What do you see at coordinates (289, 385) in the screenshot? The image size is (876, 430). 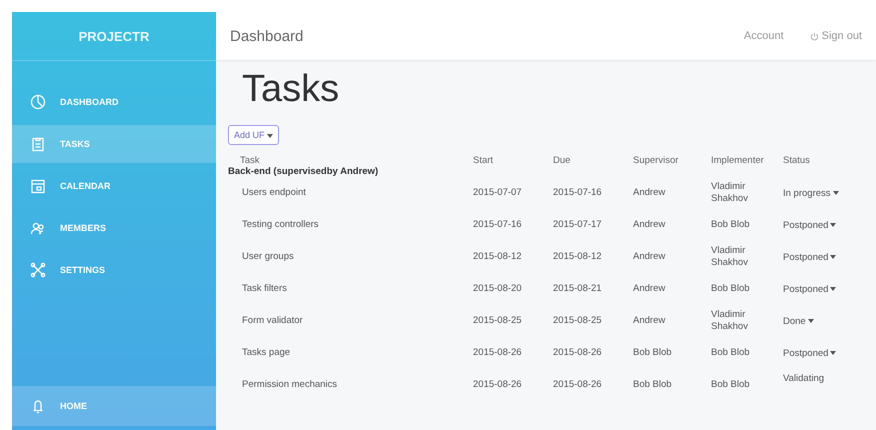 I see `table-cell-text: Permission mechanics` at bounding box center [289, 385].